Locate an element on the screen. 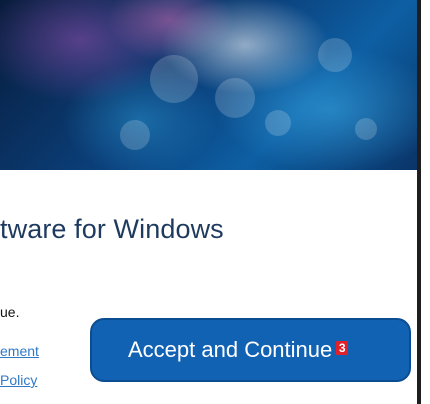 This screenshot has height=404, width=430. agreement-link: ement is located at coordinates (19, 351).